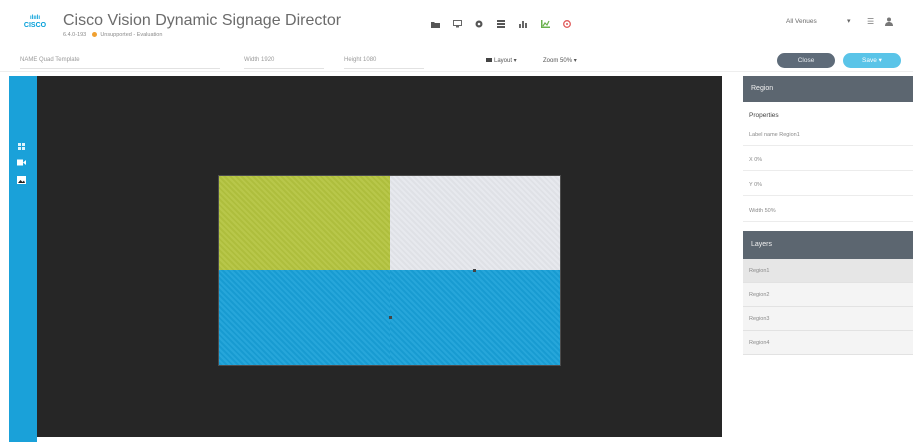  I want to click on height-field-underline, so click(384, 68).